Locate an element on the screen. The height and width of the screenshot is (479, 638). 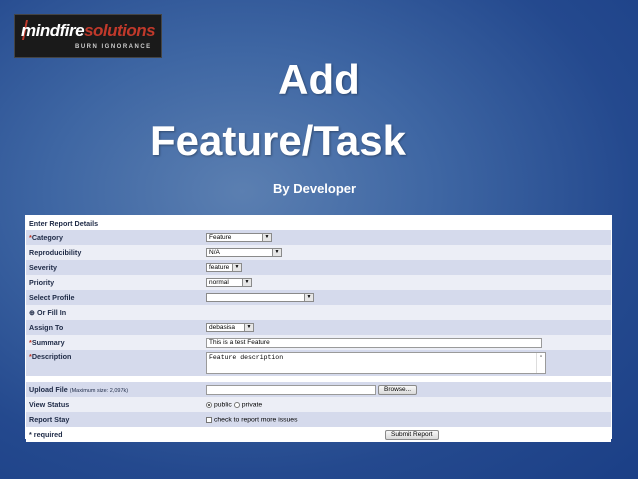
logo-tagline: BURN IGNORANCE is located at coordinates (113, 47).